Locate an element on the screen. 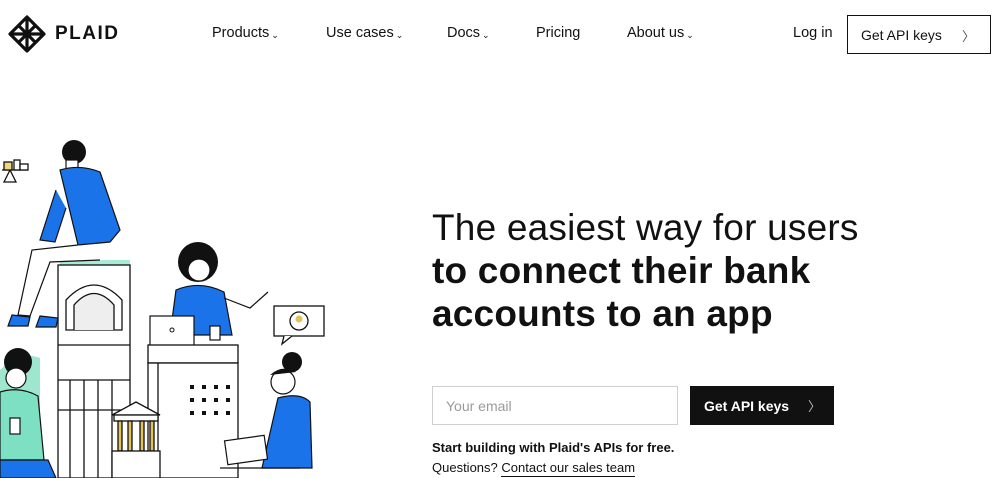  plaid-logo: PLAID is located at coordinates (64, 34).